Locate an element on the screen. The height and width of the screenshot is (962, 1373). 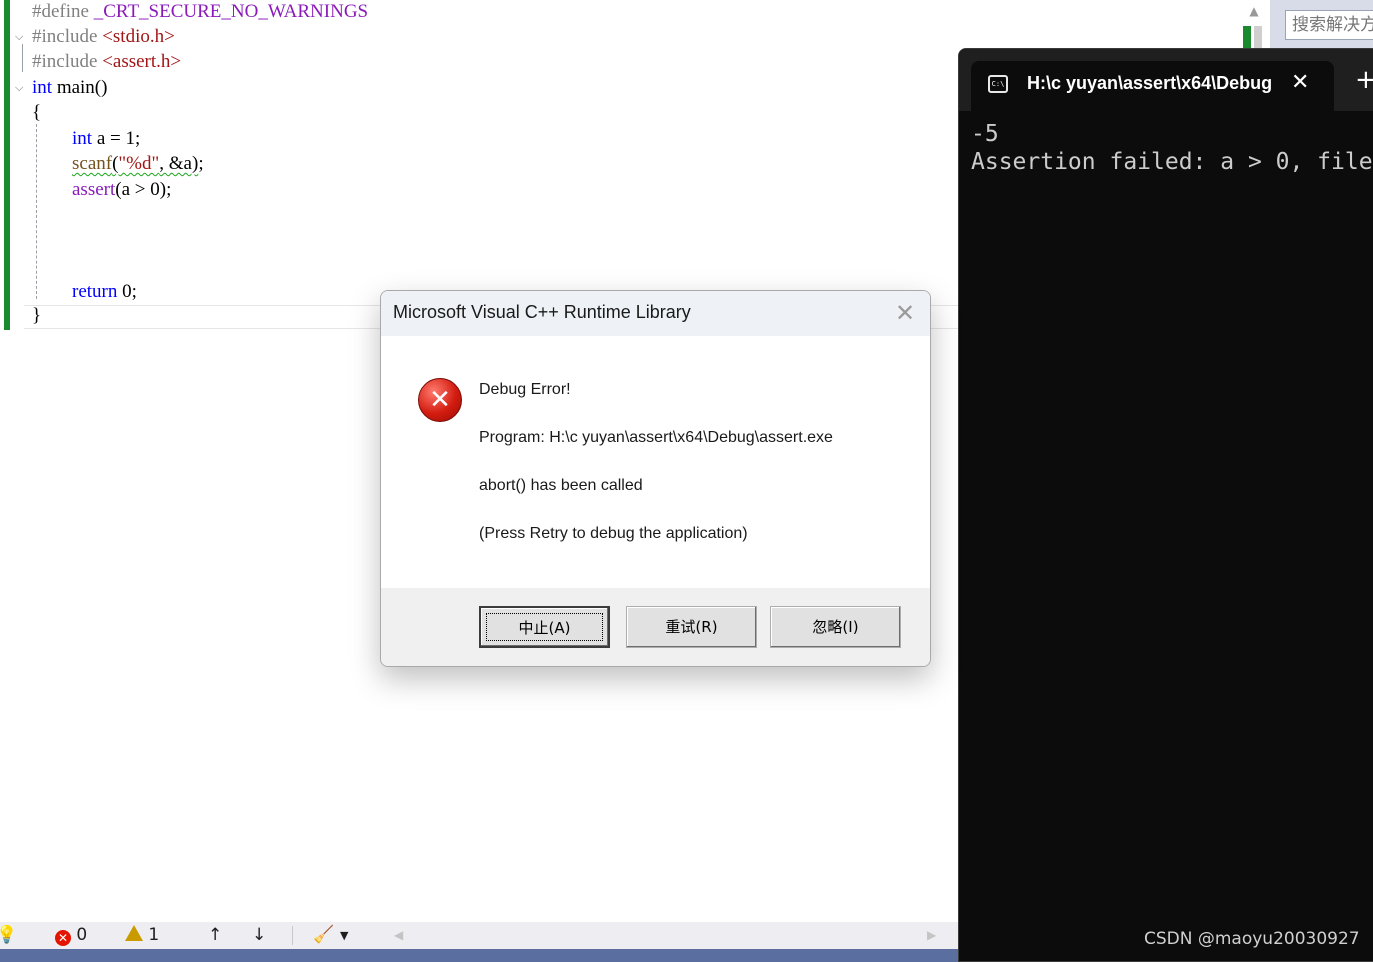
error-count: ✕ 0 is located at coordinates (71, 935).